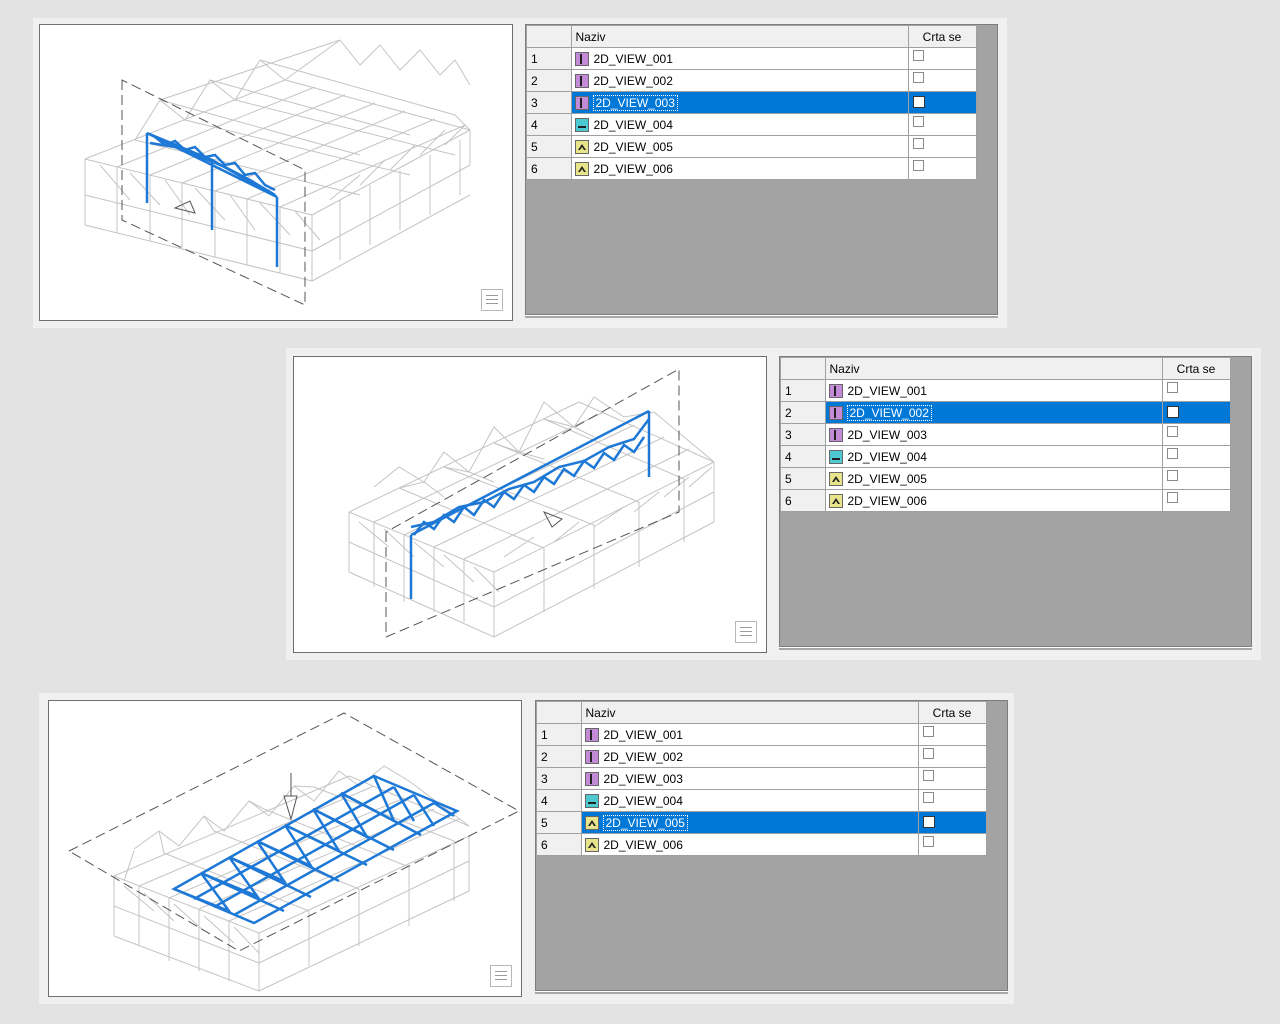  What do you see at coordinates (276, 172) in the screenshot?
I see `3d-viewport-1` at bounding box center [276, 172].